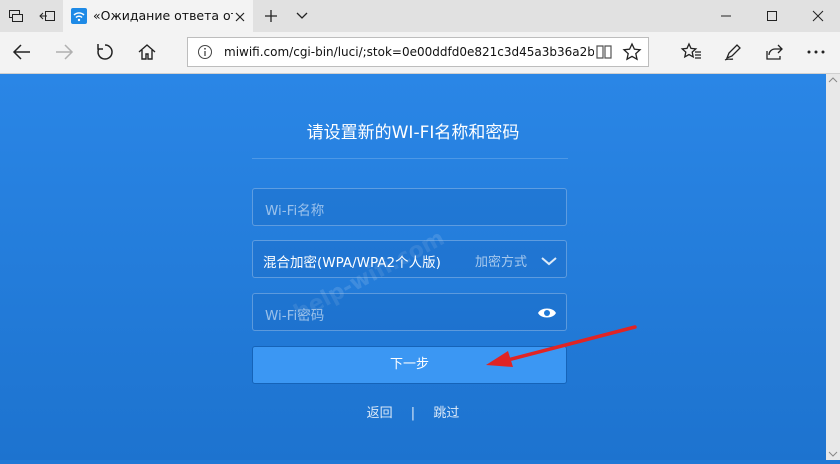 This screenshot has height=464, width=840. What do you see at coordinates (105, 52) in the screenshot?
I see `refresh-icon` at bounding box center [105, 52].